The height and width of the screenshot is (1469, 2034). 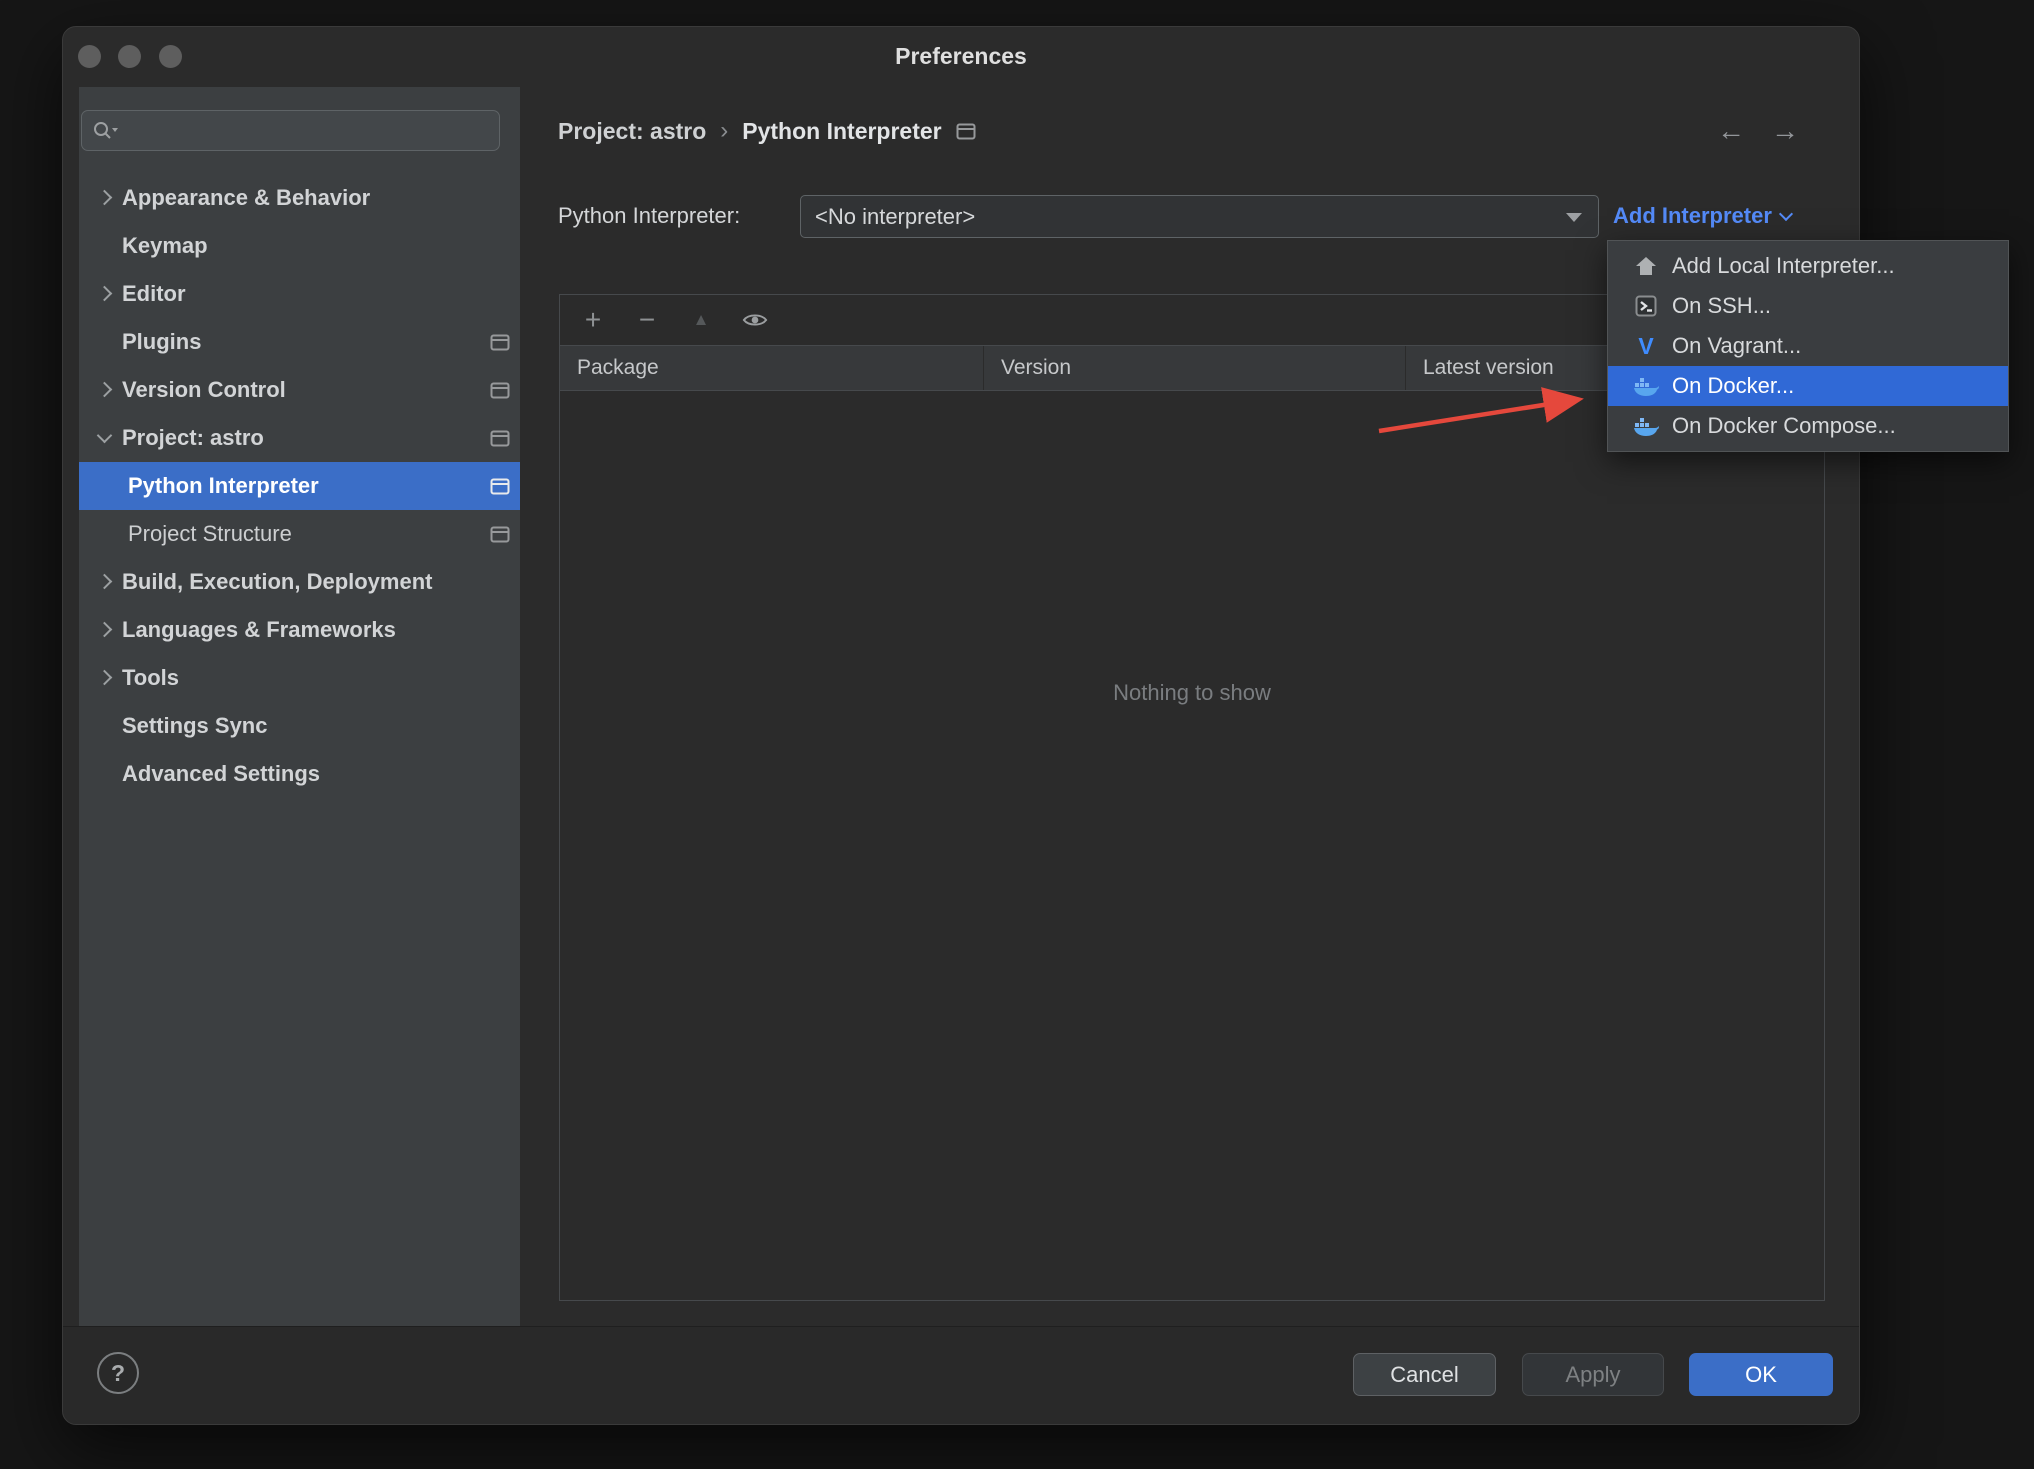 What do you see at coordinates (165, 245) in the screenshot?
I see `sidebar-item-label: Keymap` at bounding box center [165, 245].